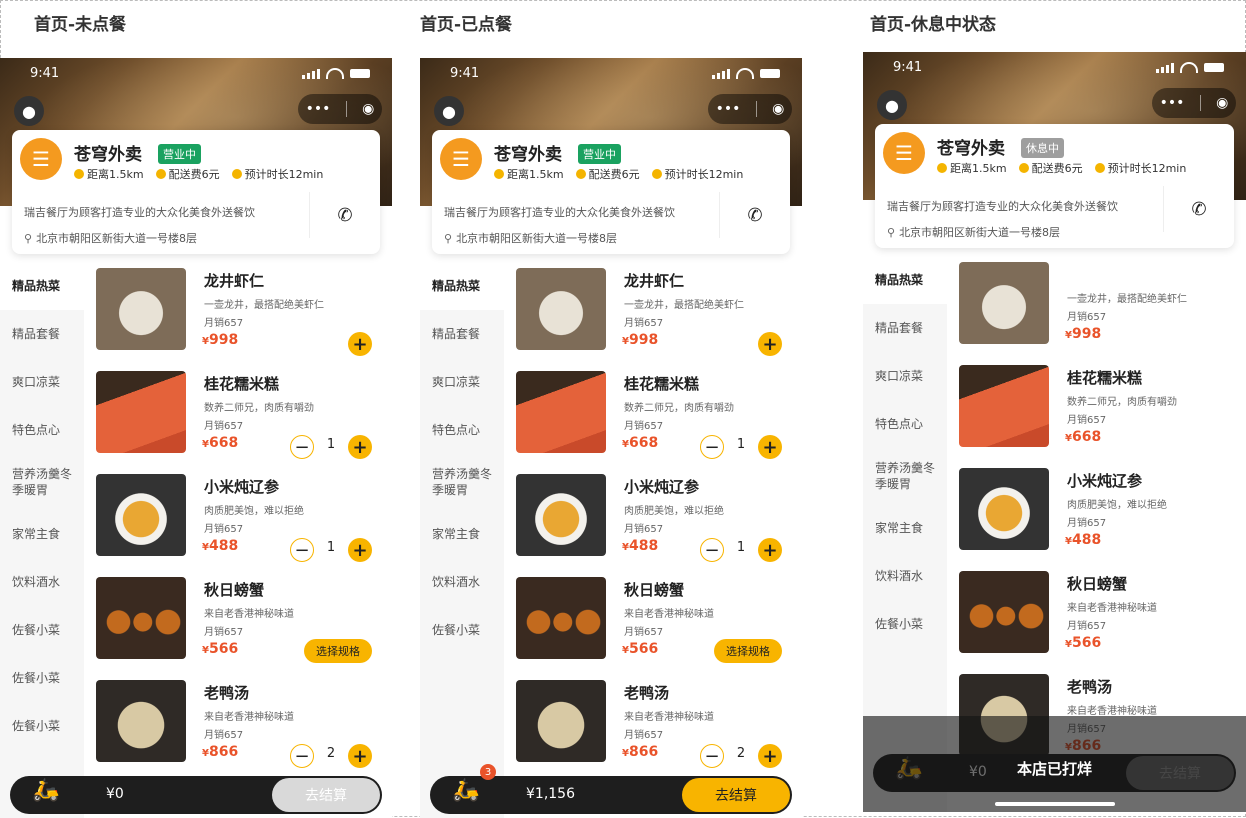 This screenshot has height=818, width=1246. I want to click on dish-price: ¥998, so click(1083, 334).